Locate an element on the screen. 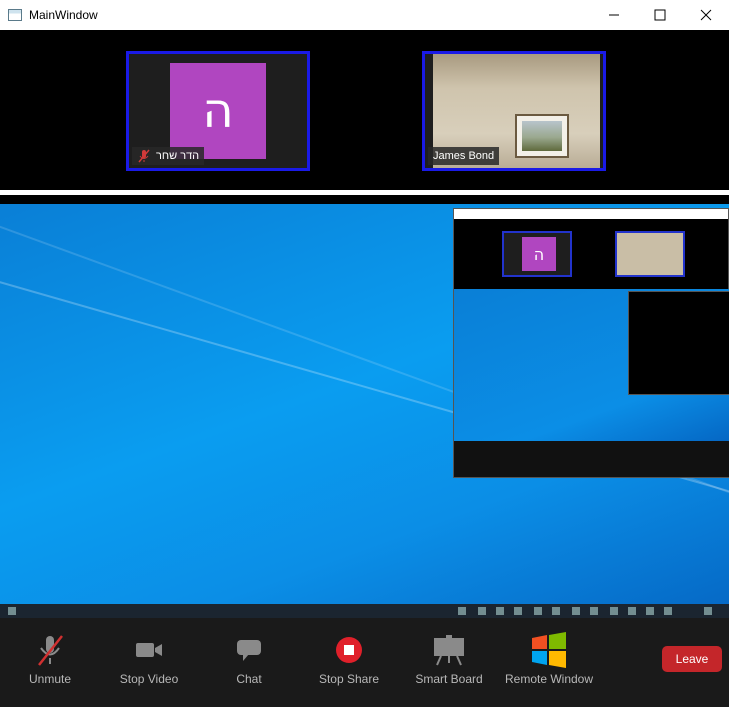 This screenshot has width=729, height=707. unmute-label: Unmute is located at coordinates (50, 679).